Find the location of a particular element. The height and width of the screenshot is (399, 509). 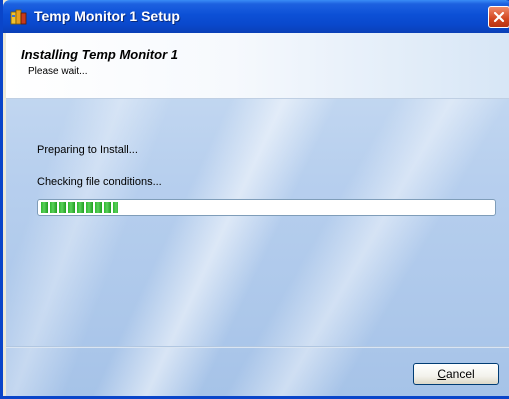

close-icon is located at coordinates (499, 17).